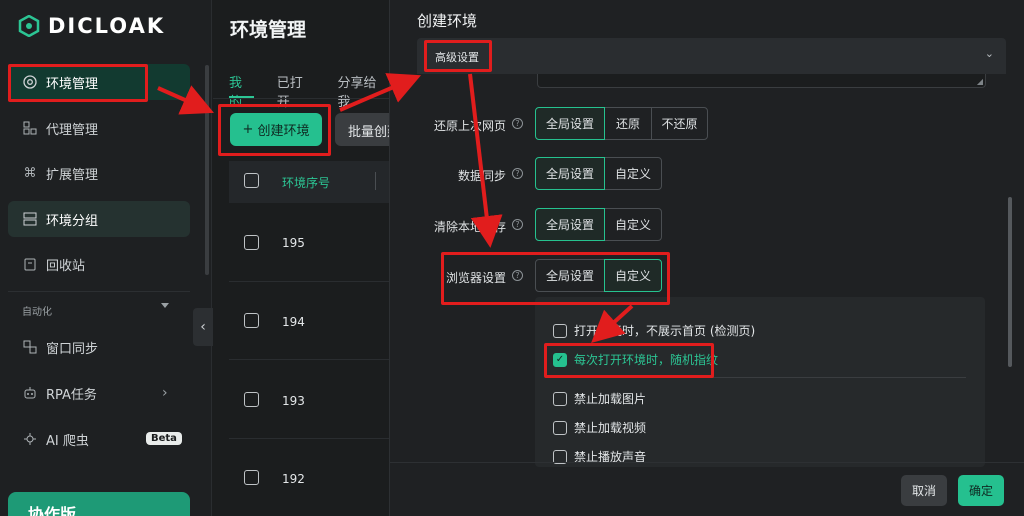  I want to click on option-block-images: 禁止加载图片, so click(599, 398).